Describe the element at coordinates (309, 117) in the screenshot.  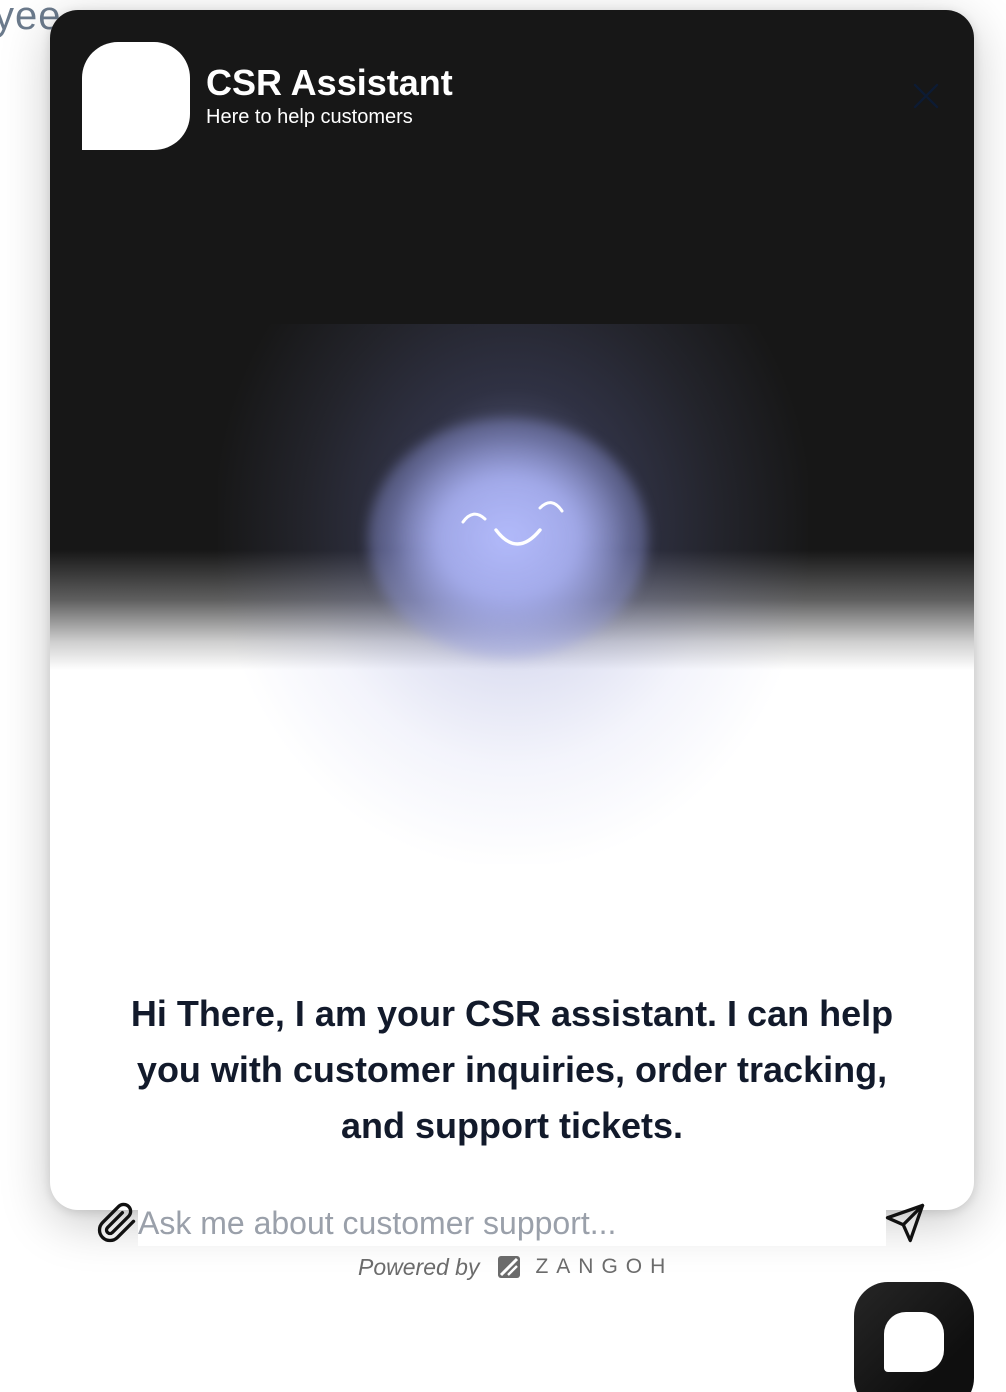
I see `widget-subtitle: Here to help customers` at that location.